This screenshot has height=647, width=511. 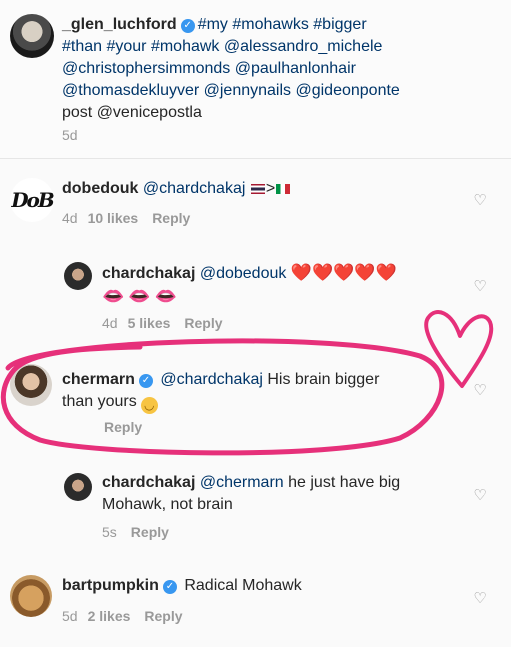 I want to click on comment-text: dobedouk @chardchakaj >, so click(x=176, y=189).